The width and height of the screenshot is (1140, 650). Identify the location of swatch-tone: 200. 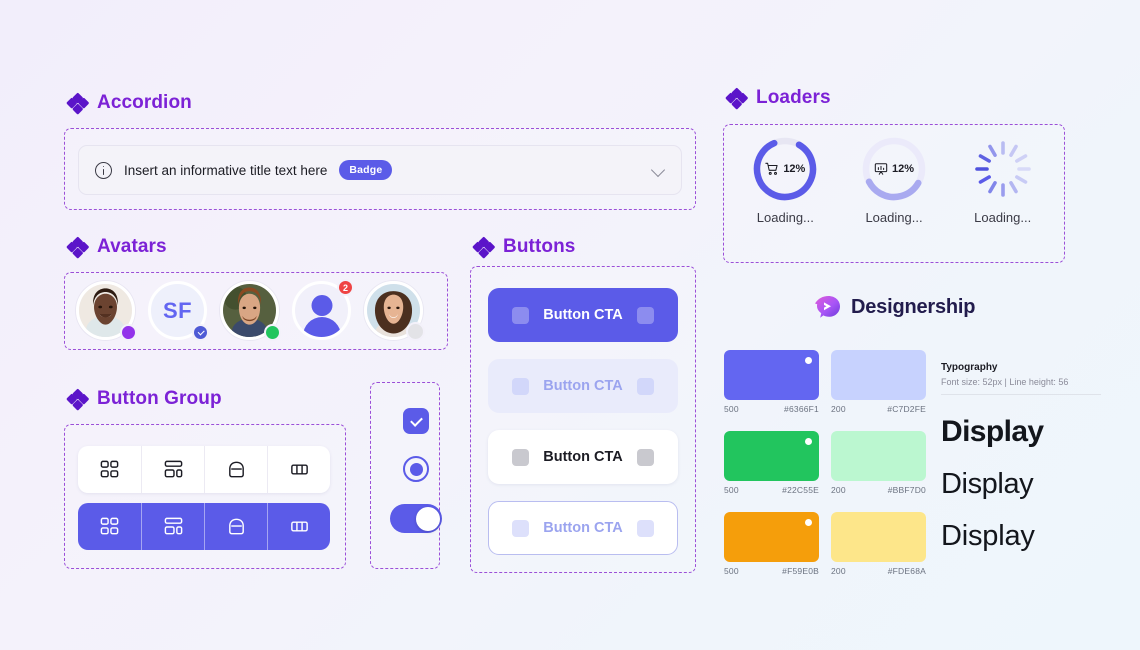
(838, 490).